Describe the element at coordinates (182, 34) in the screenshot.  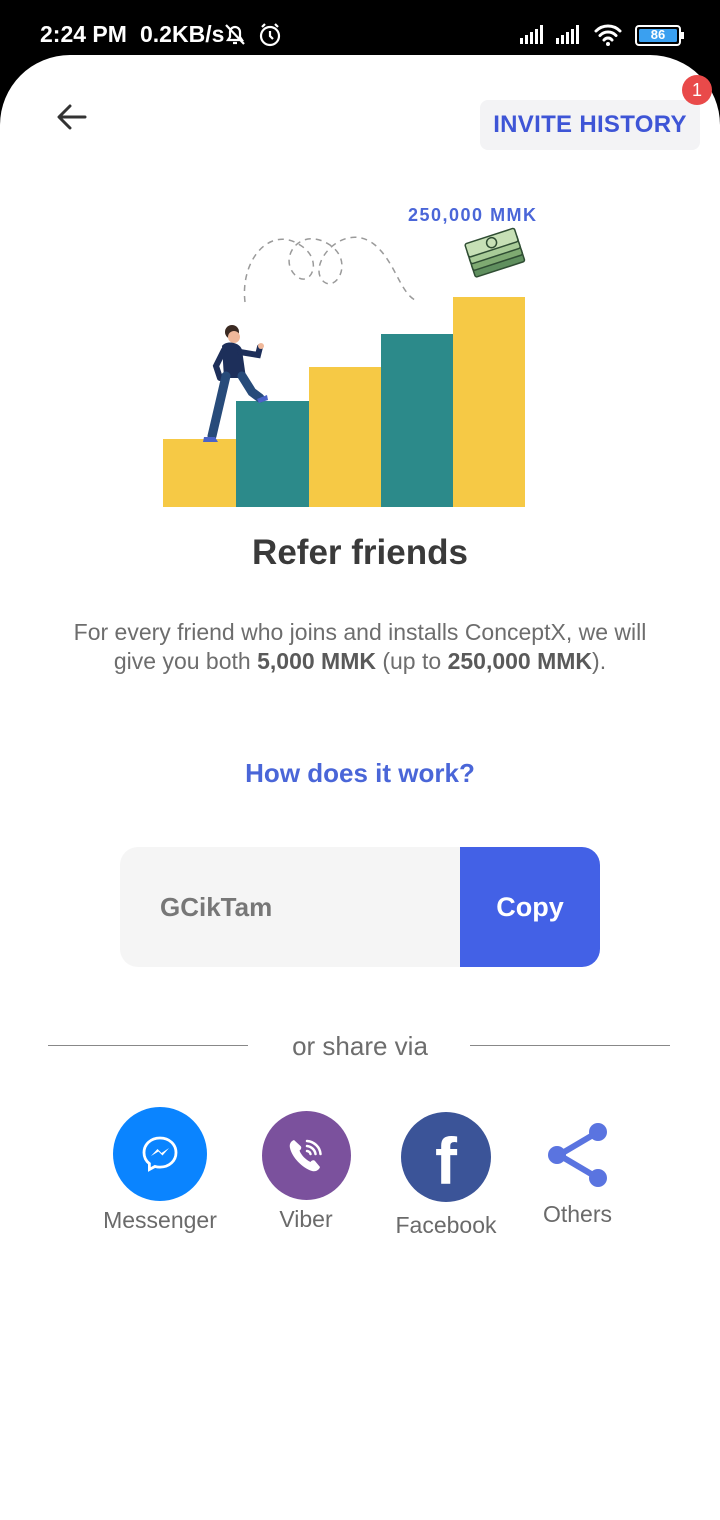
I see `status-network-speed: 0.2KB/s` at that location.